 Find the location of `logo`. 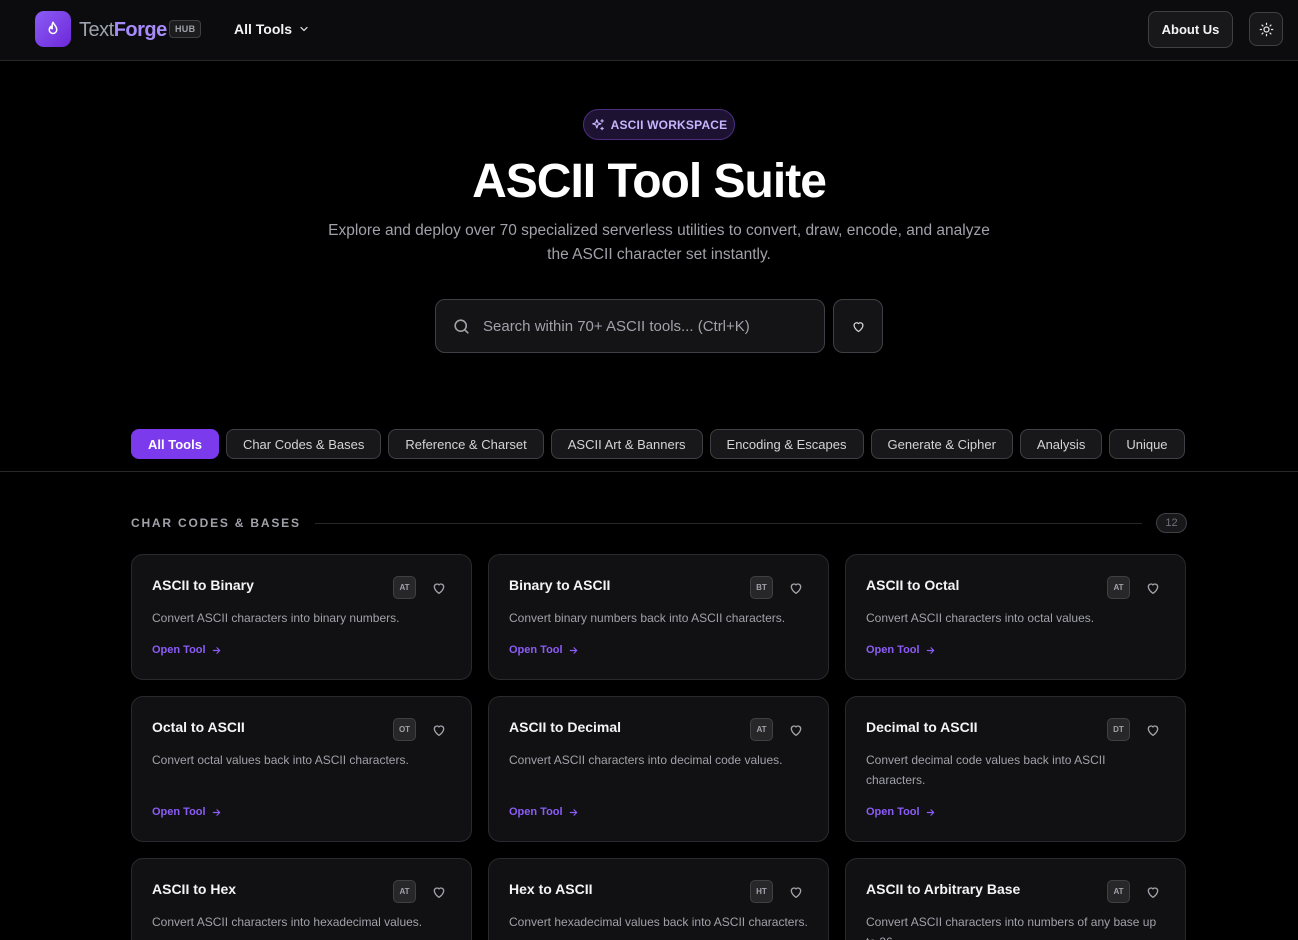

logo is located at coordinates (53, 29).